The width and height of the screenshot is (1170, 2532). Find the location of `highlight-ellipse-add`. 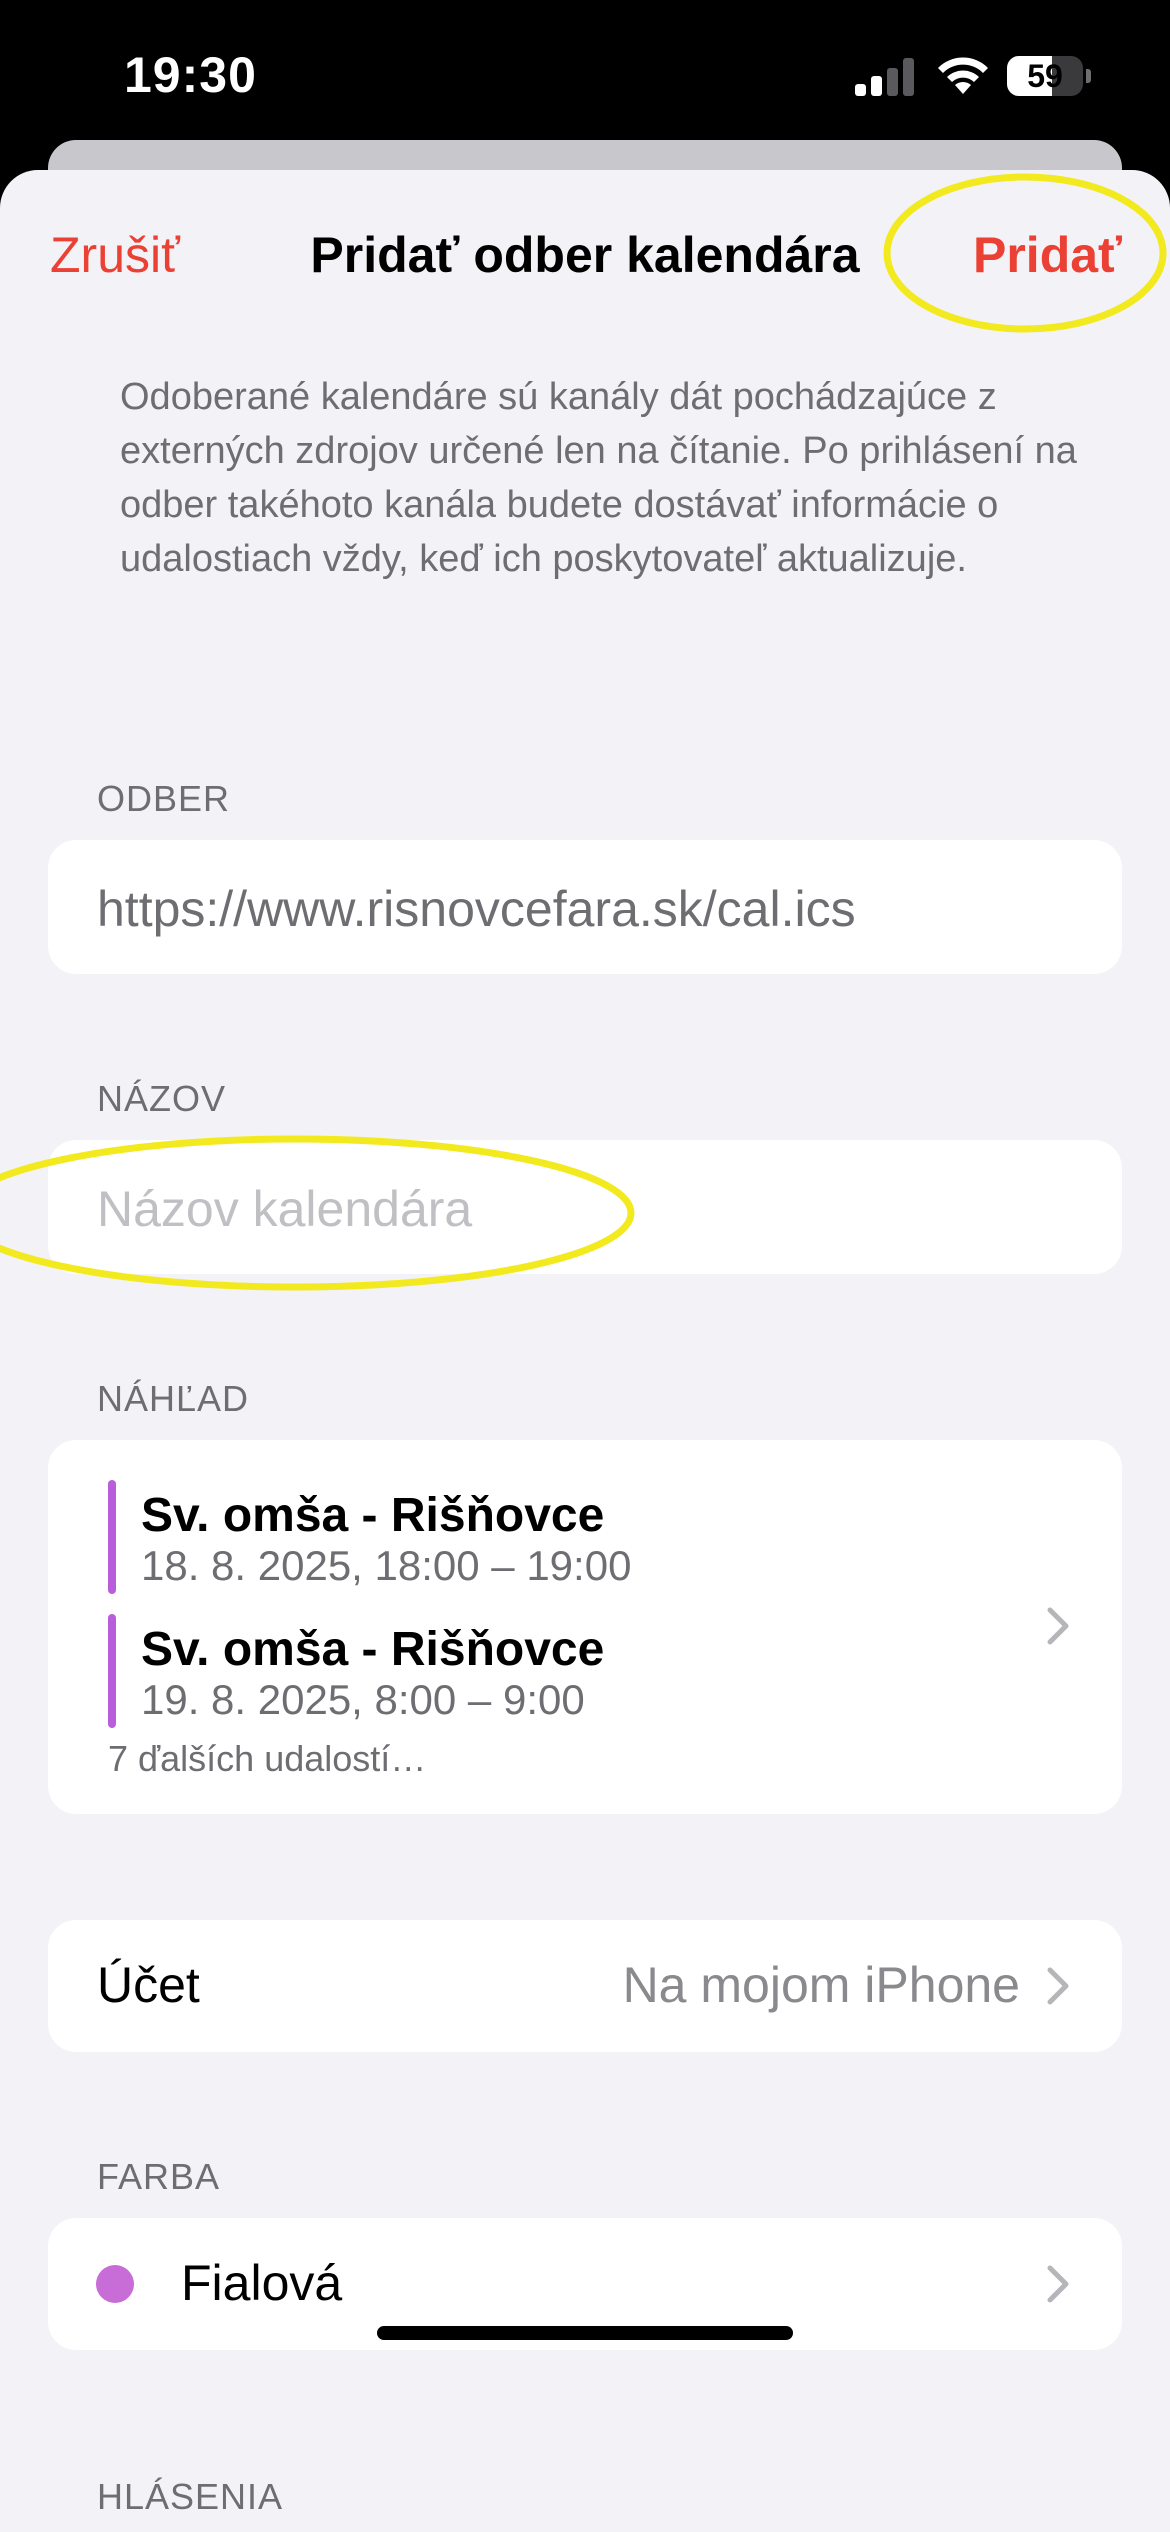

highlight-ellipse-add is located at coordinates (1025, 253).